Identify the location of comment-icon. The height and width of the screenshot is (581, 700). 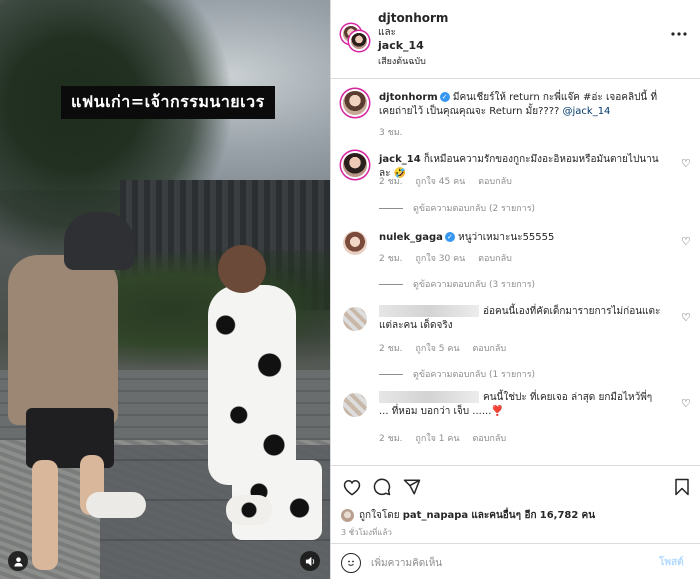
(382, 487).